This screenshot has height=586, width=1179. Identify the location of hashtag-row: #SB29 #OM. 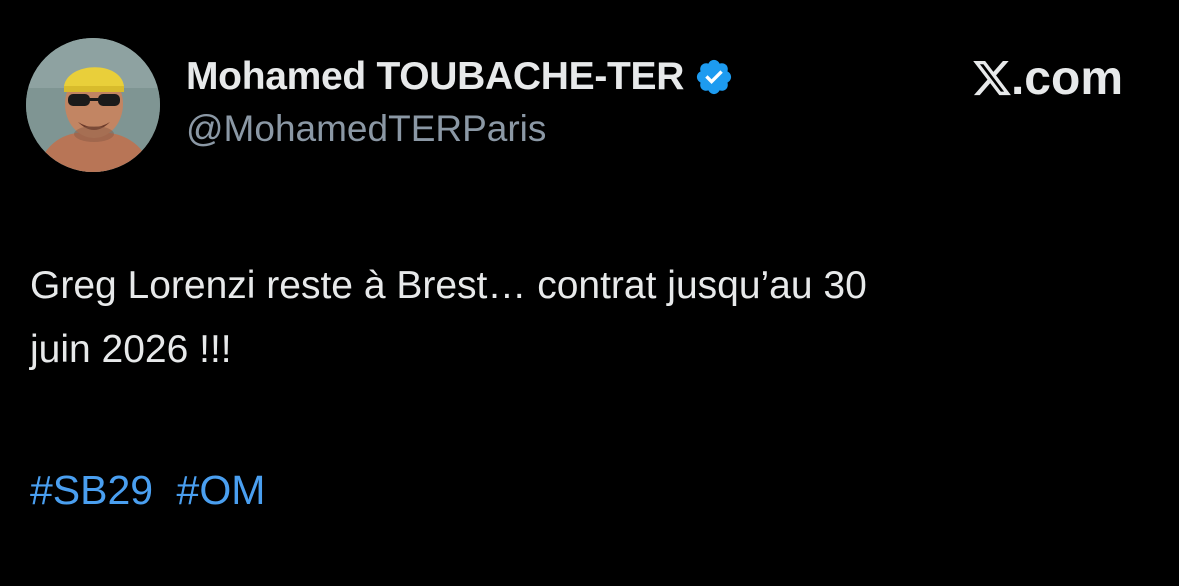
(147, 490).